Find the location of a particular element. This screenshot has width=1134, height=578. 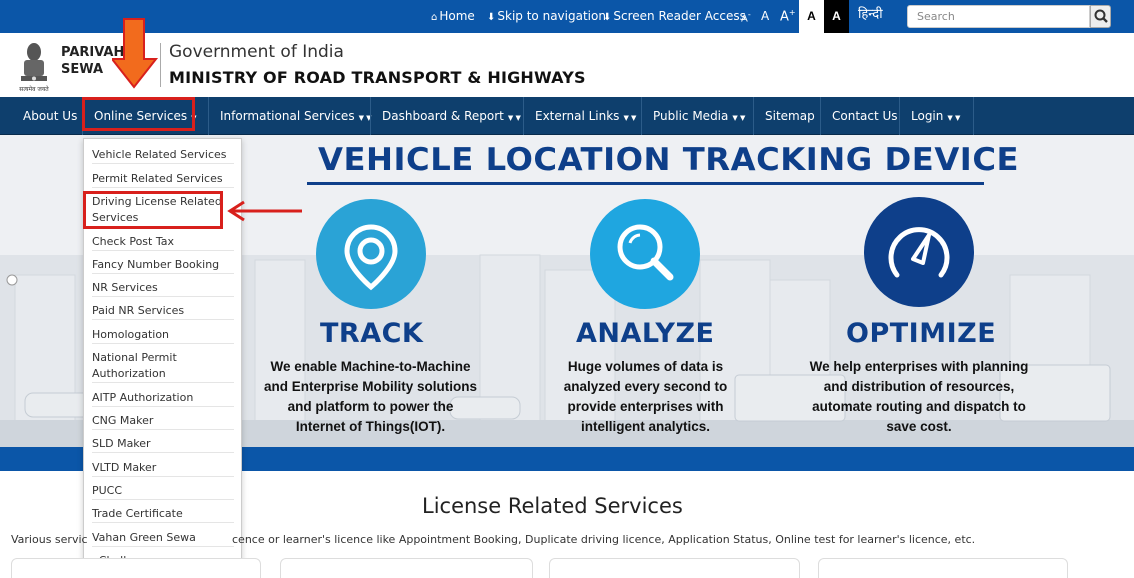

font-increase-button: A+ is located at coordinates (788, 16).